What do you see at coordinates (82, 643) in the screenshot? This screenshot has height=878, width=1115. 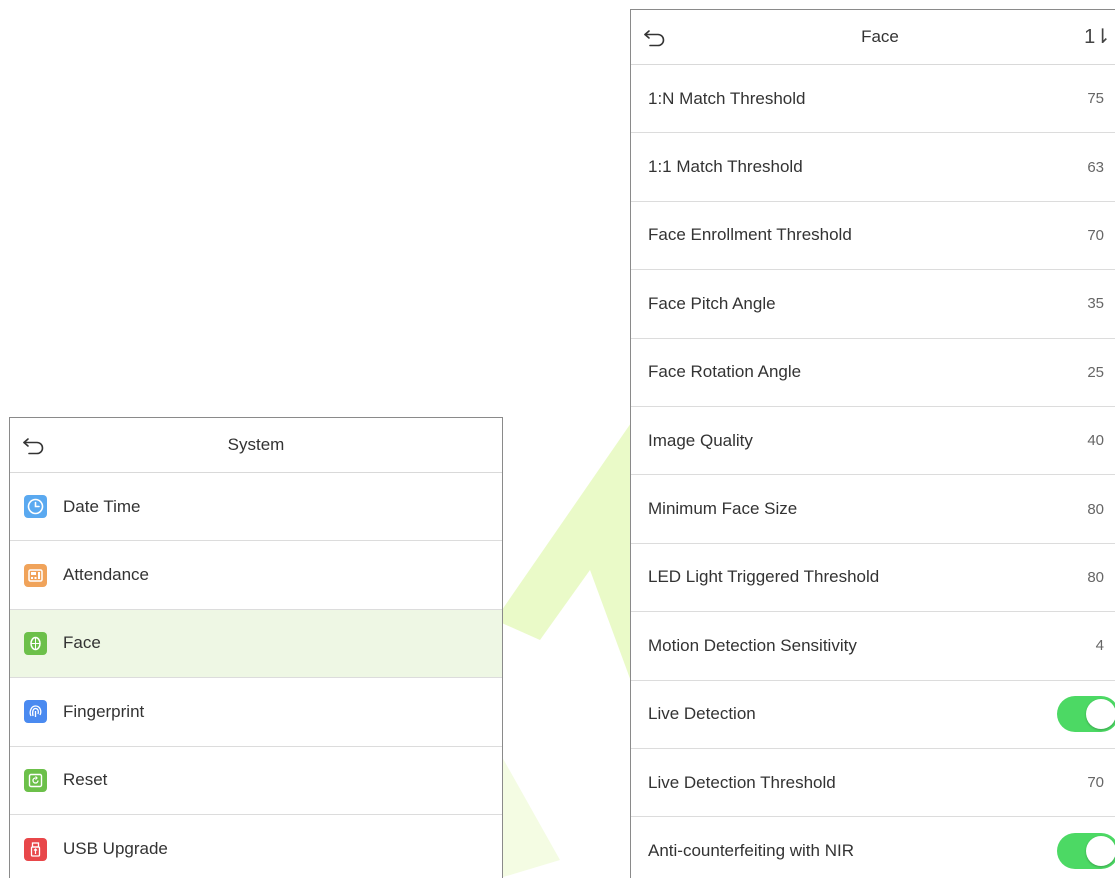 I see `menu-item-label: Face` at bounding box center [82, 643].